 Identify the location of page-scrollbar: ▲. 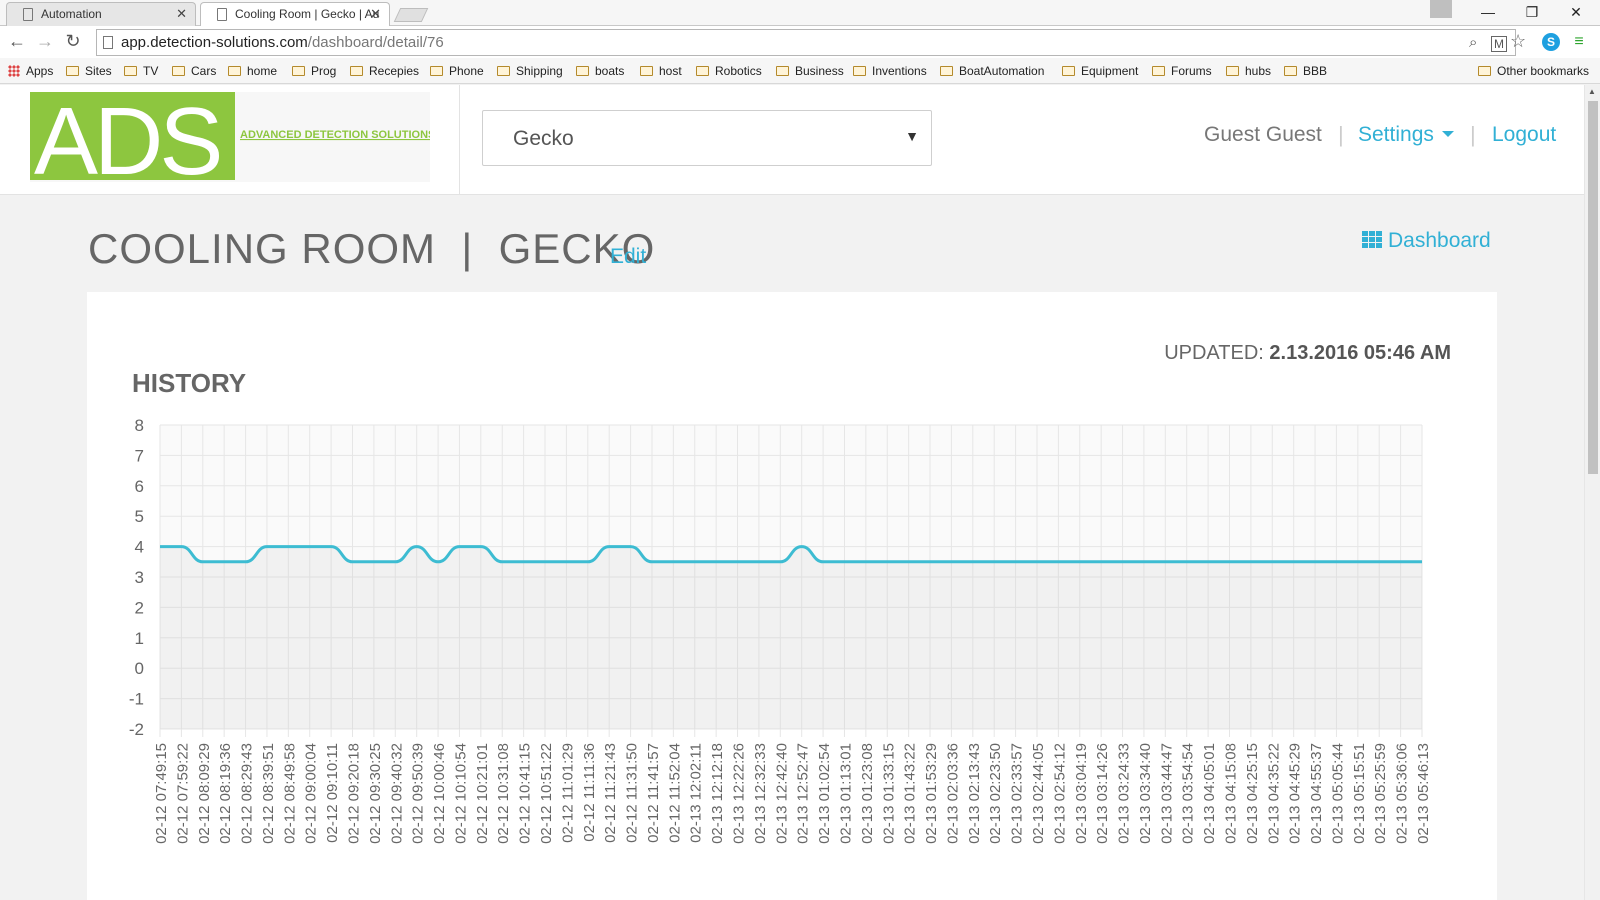
(1592, 492).